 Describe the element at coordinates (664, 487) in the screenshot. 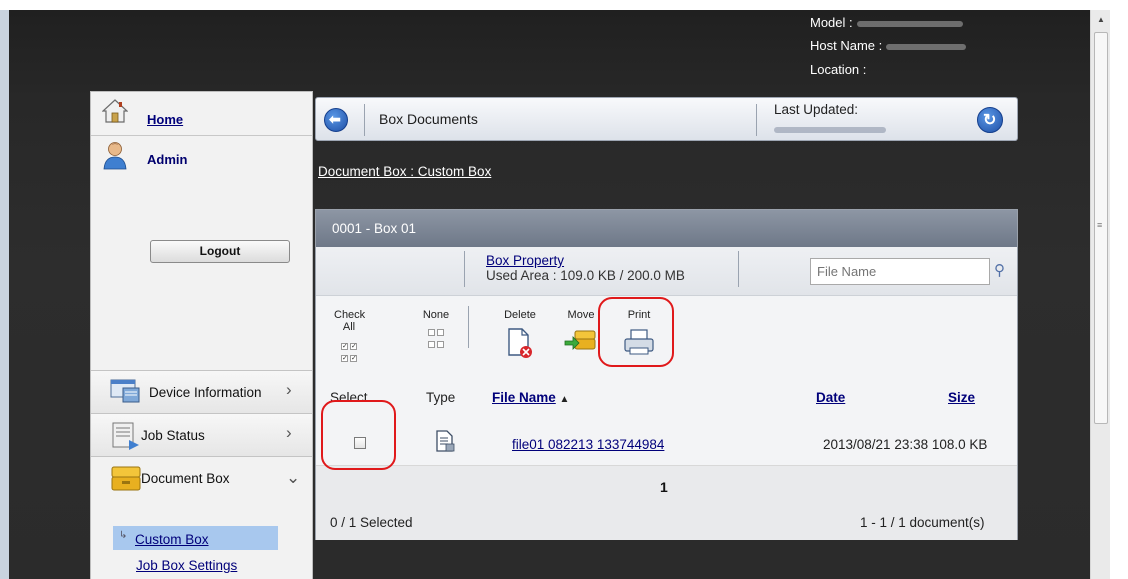

I see `page-number: 1` at that location.